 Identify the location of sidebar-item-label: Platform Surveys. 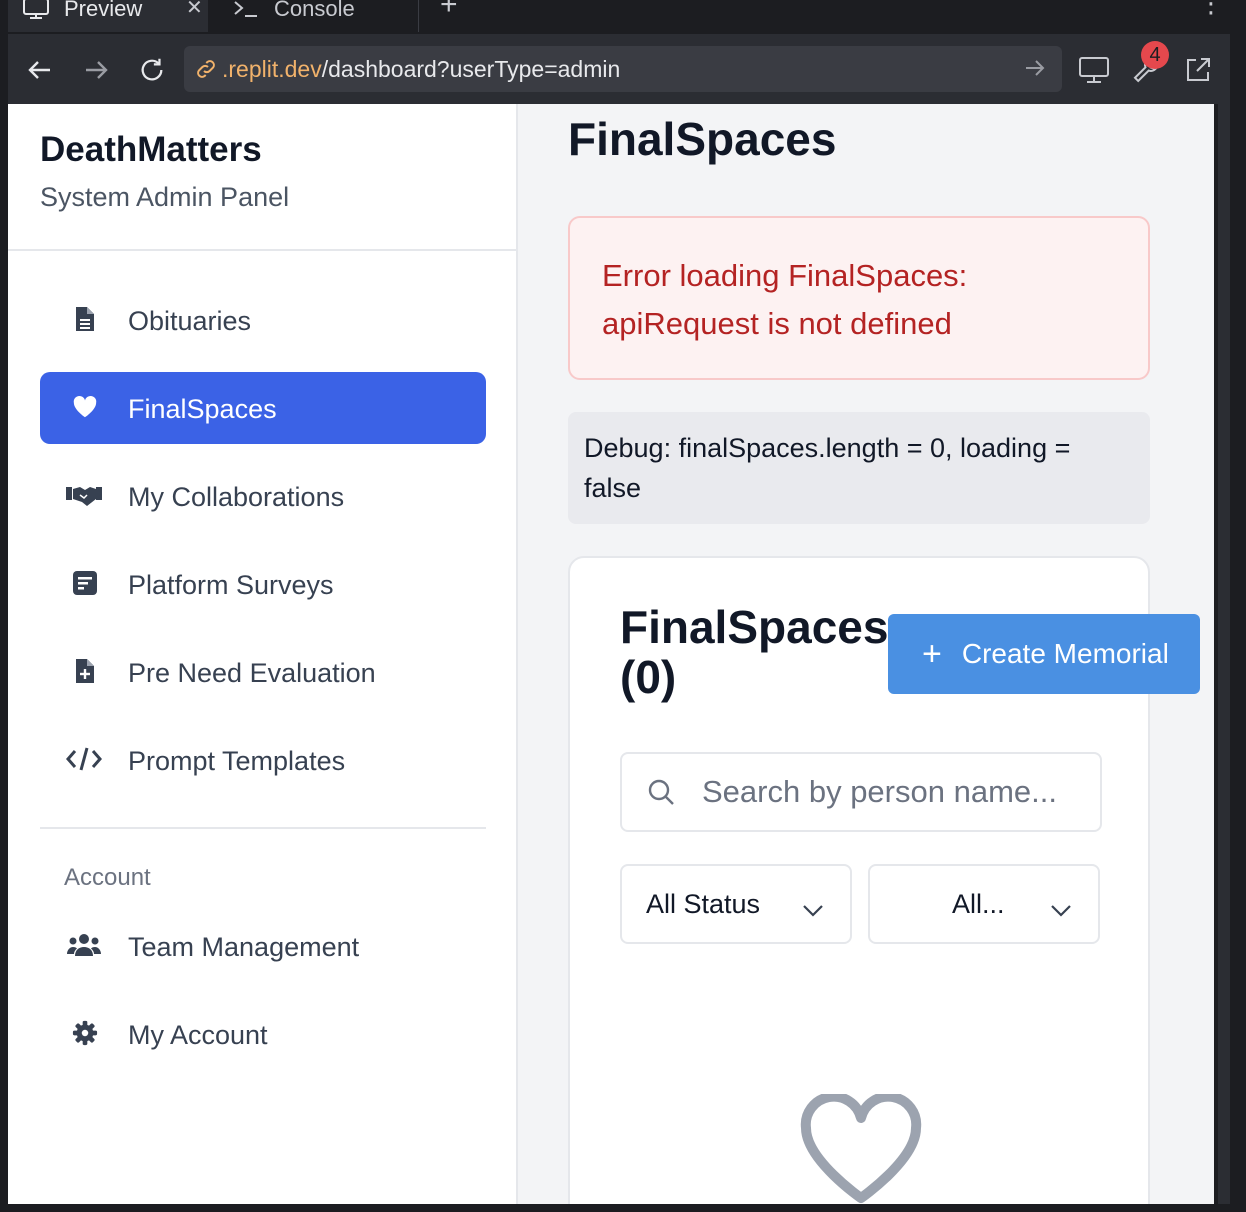
(231, 585).